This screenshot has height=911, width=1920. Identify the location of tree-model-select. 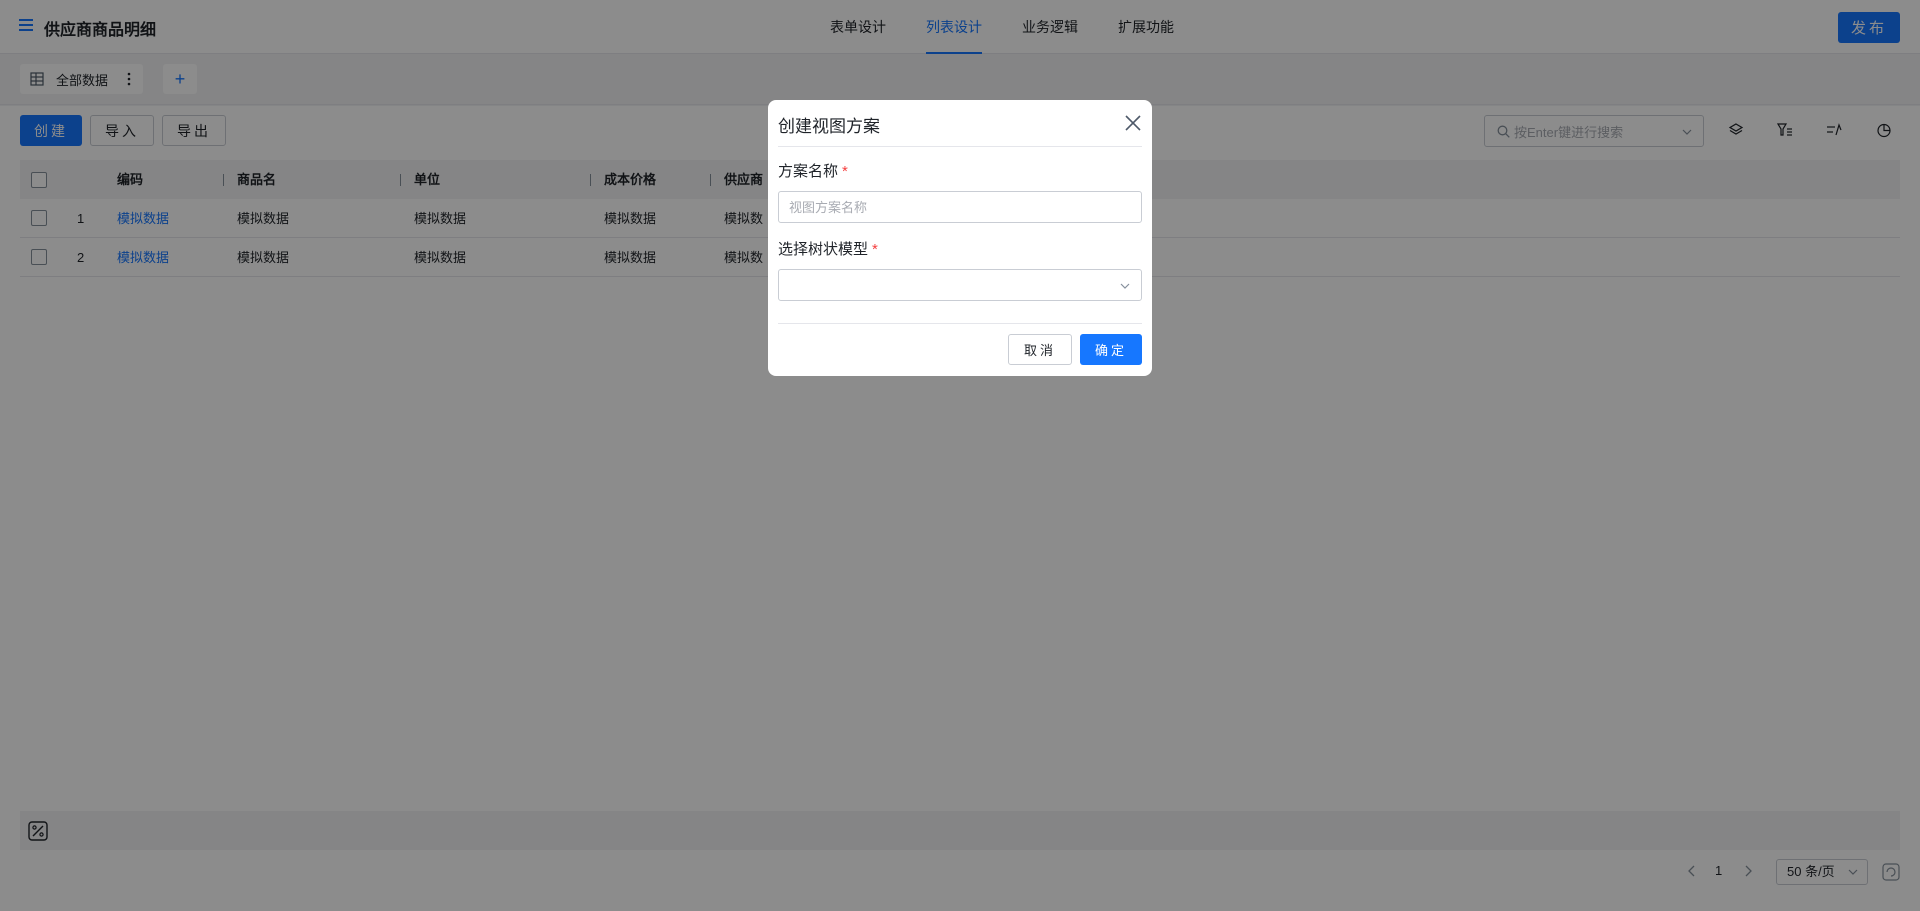
(960, 285).